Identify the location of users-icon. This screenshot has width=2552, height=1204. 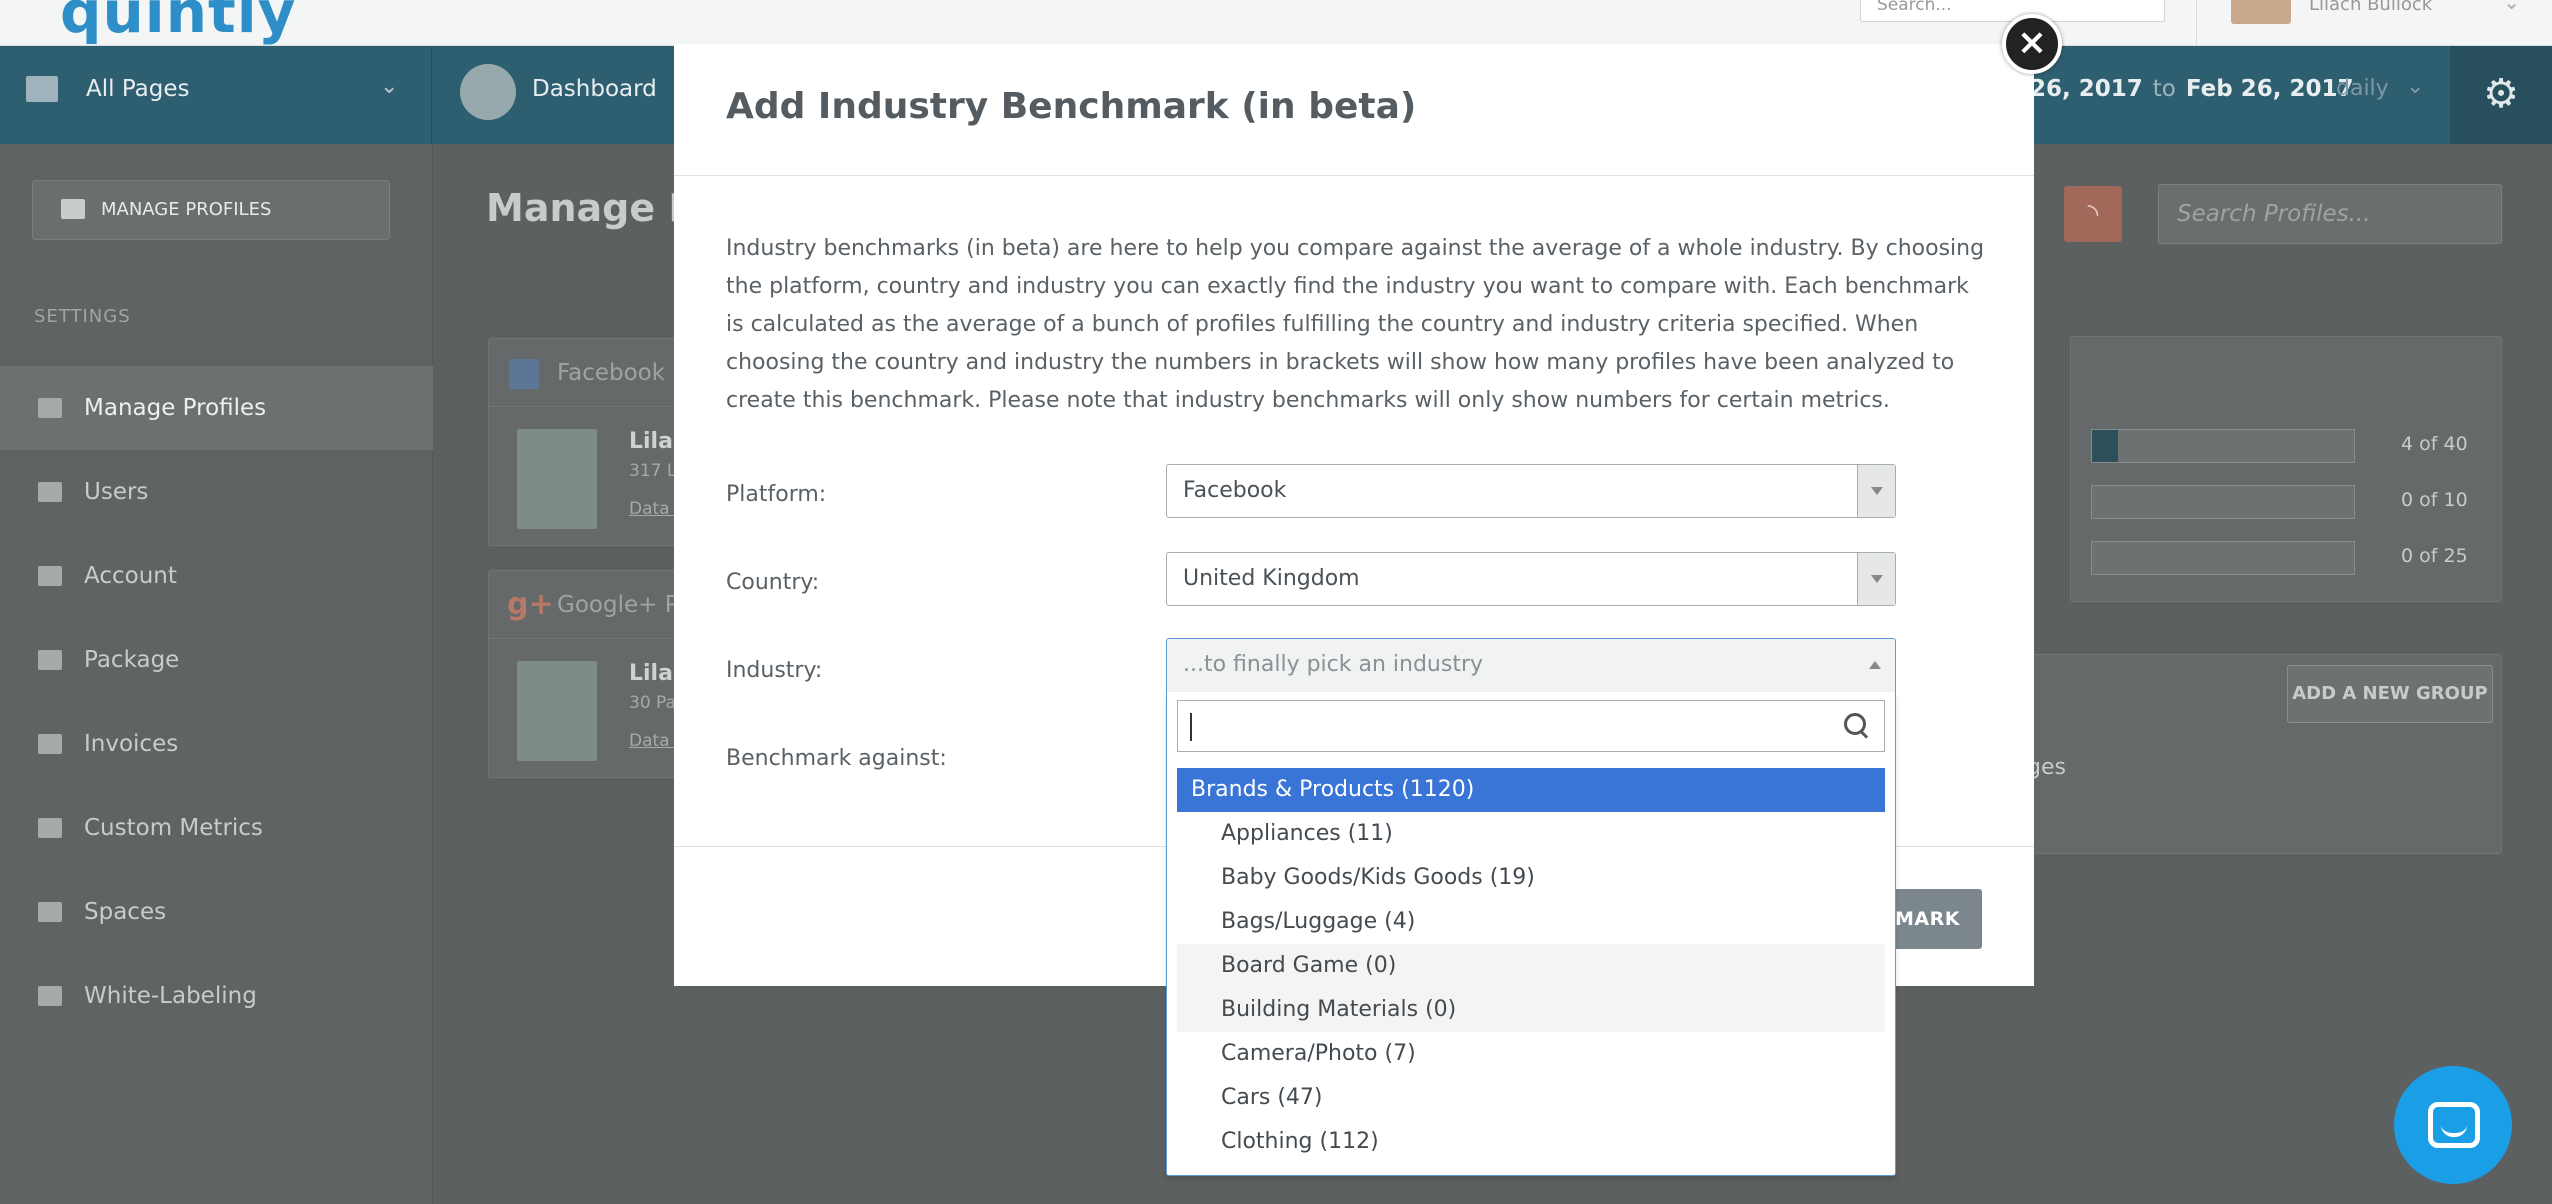
(50, 492).